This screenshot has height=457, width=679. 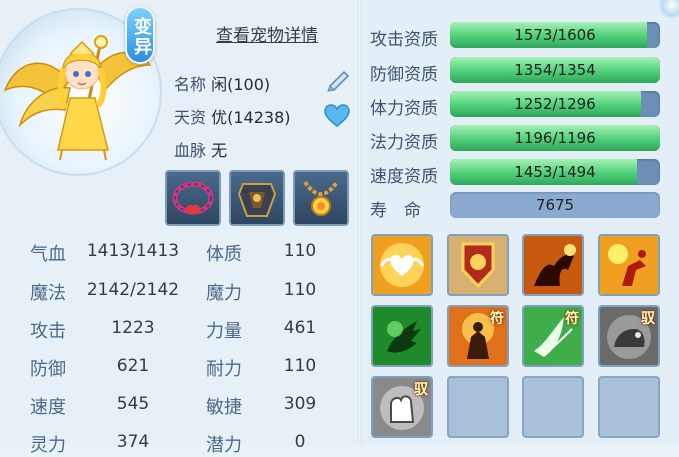 I want to click on edit-name-pen-icon, so click(x=338, y=79).